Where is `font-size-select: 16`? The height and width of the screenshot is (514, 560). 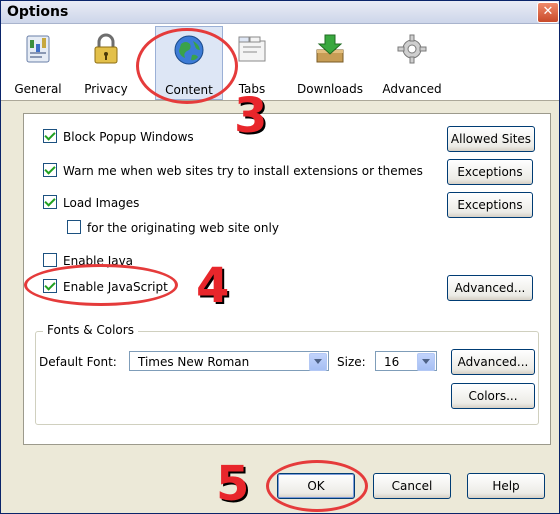 font-size-select: 16 is located at coordinates (406, 361).